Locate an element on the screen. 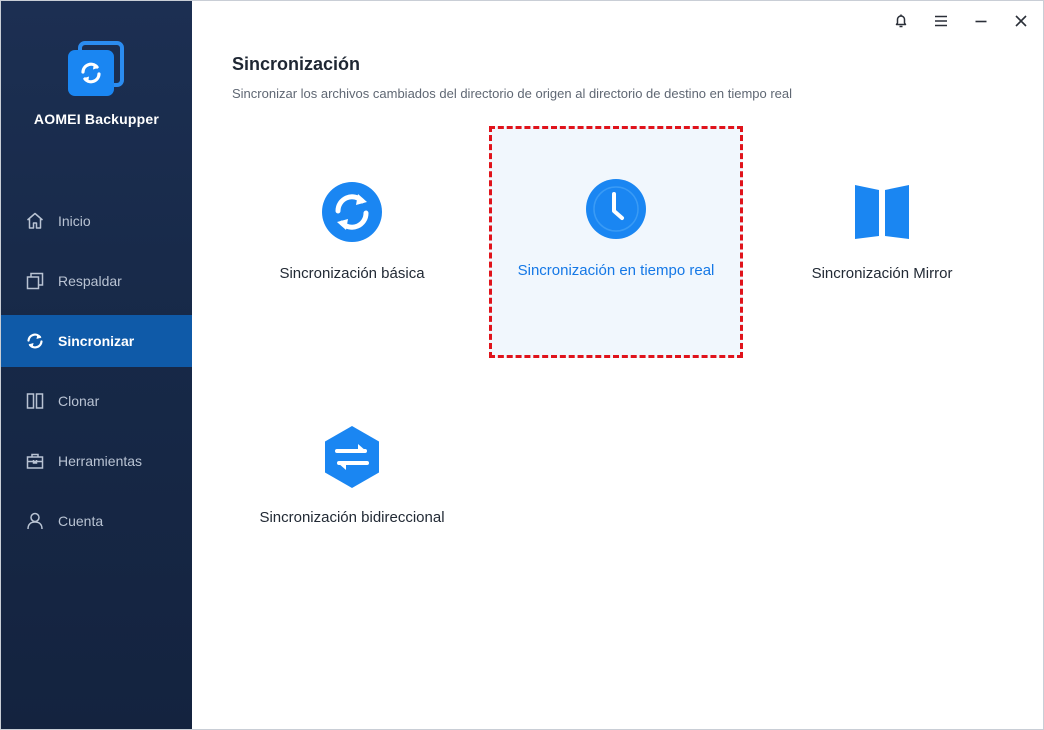 Image resolution: width=1044 pixels, height=730 pixels. sidebar-item-label: Clonar is located at coordinates (79, 401).